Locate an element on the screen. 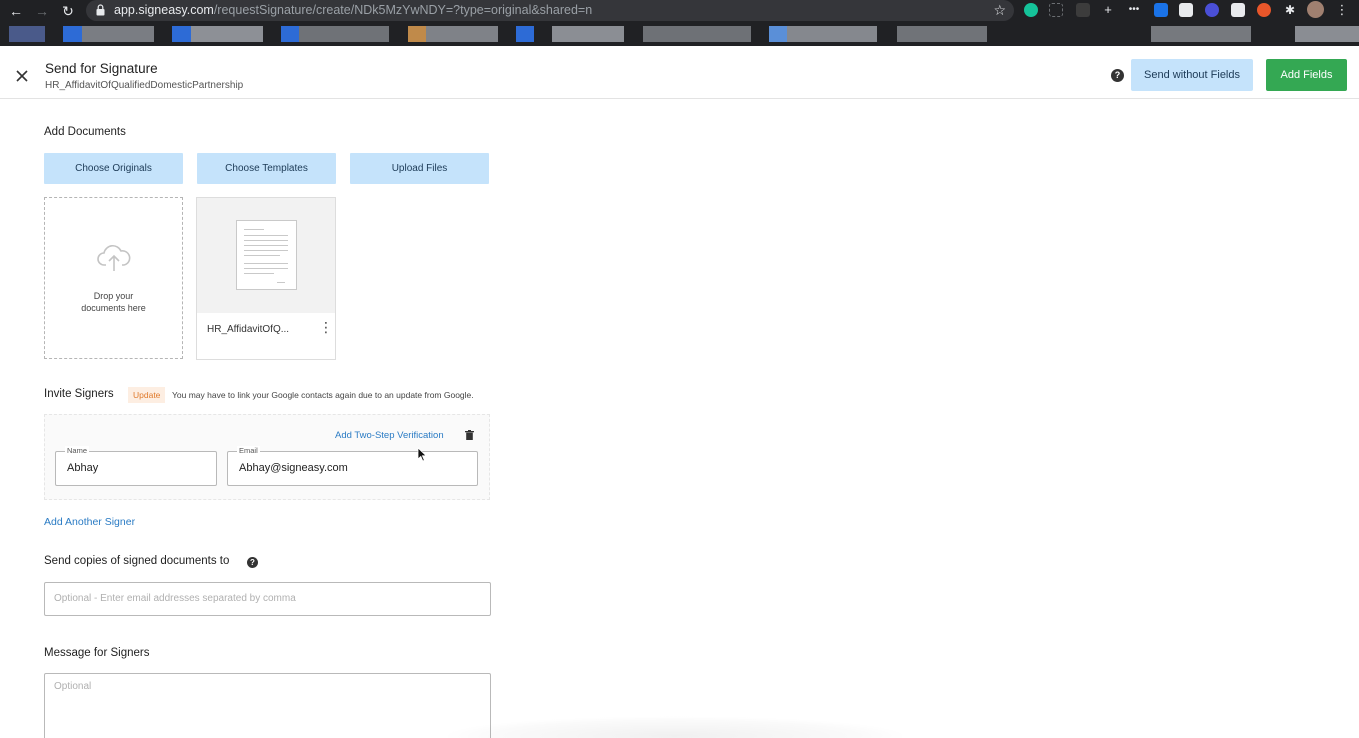  bookmarks-bar is located at coordinates (679, 35).